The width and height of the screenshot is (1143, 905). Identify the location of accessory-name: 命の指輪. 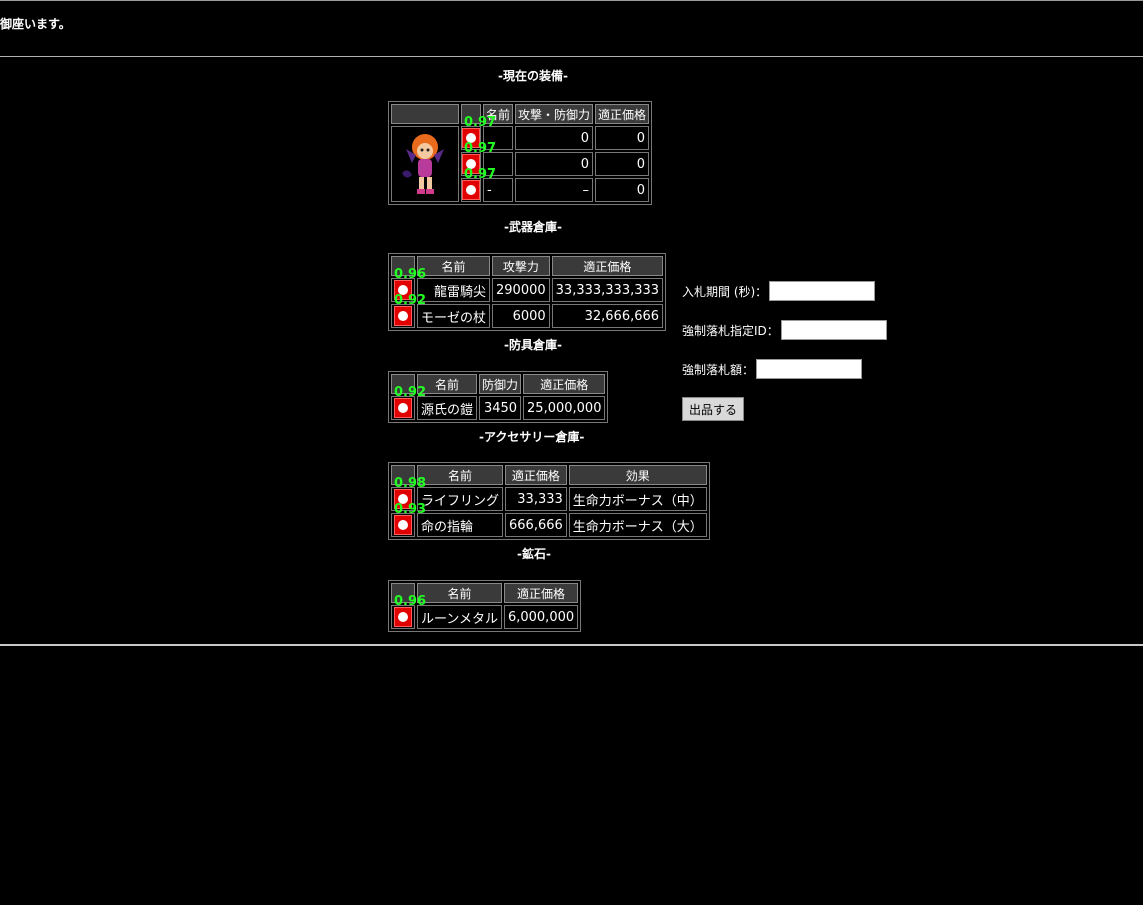
(460, 525).